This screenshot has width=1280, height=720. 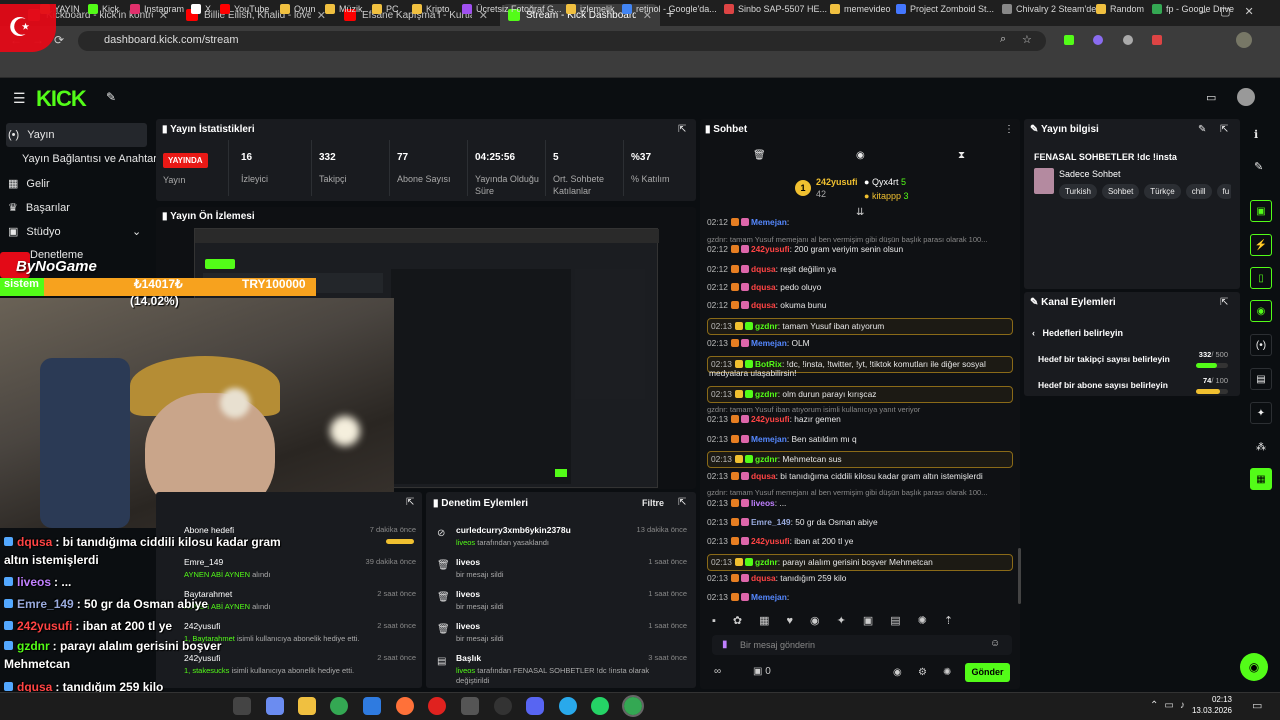 I want to click on sidebar-item-yayin: (•) Yayın, so click(x=31, y=135).